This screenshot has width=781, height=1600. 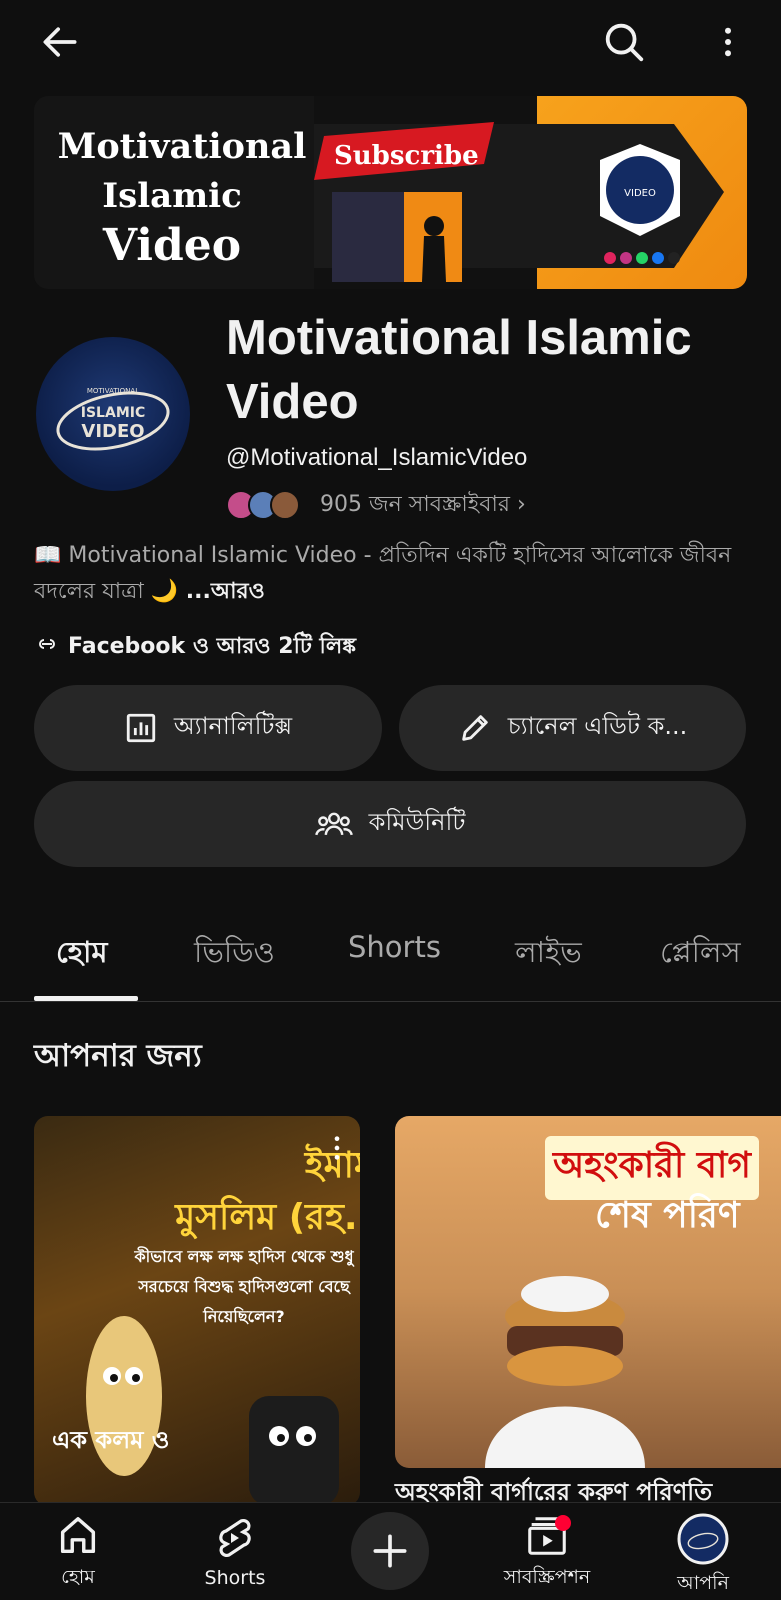 I want to click on card-title: ইমাম মুসলিম (রহ.), so click(x=217, y=1192).